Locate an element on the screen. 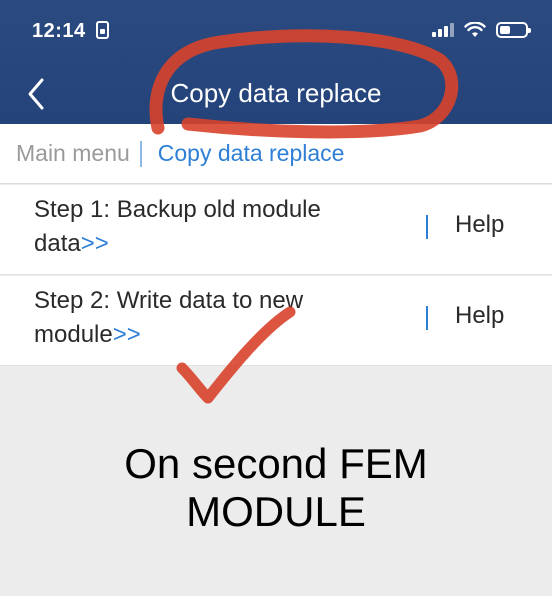  step-1-arrow: >> is located at coordinates (94, 243).